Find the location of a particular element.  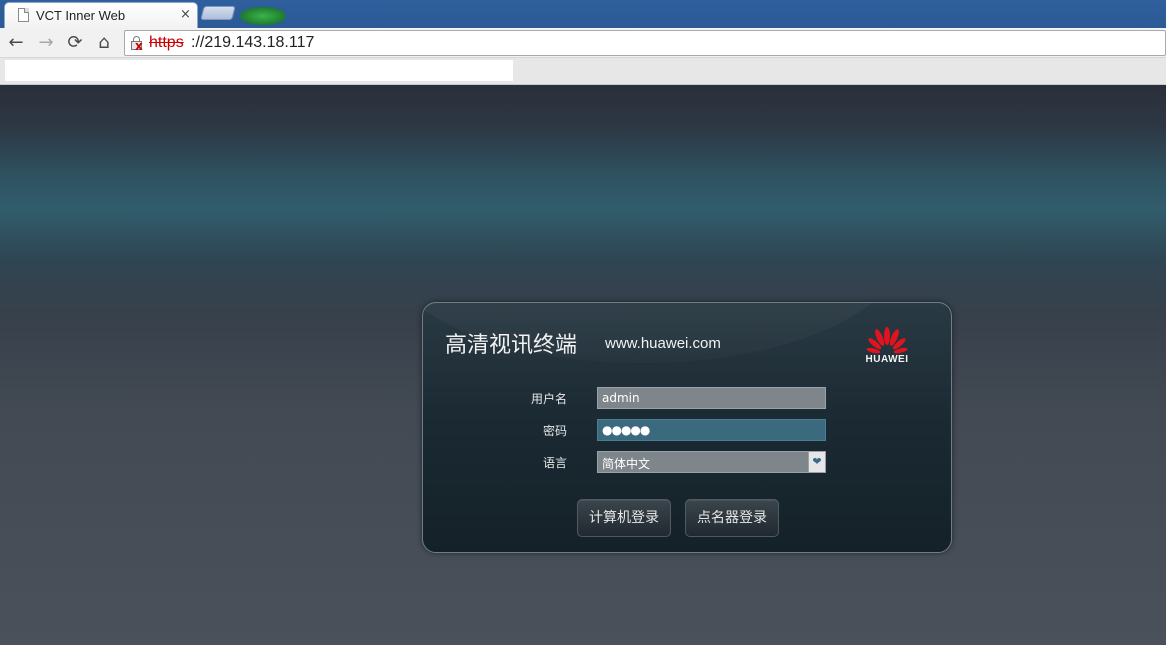

password-label: 密码 is located at coordinates (555, 431).